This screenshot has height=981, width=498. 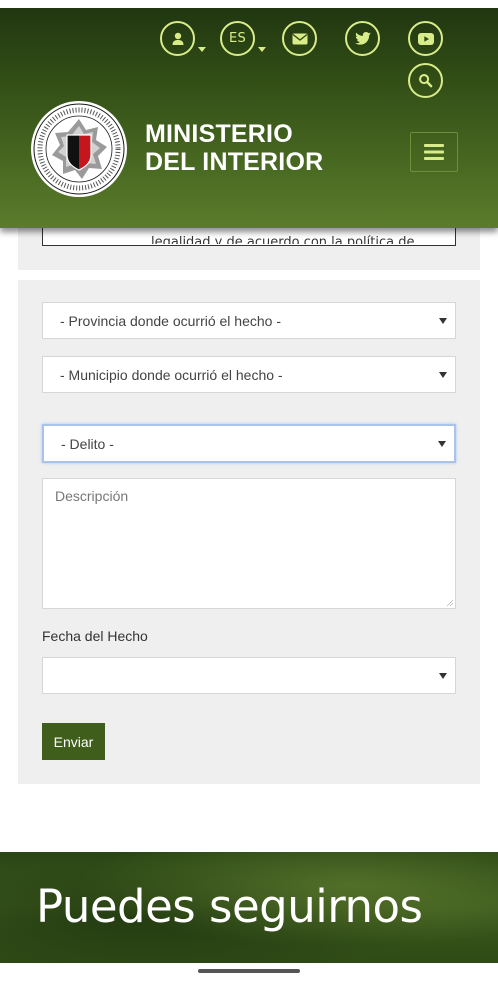 I want to click on home-indicator, so click(x=249, y=971).